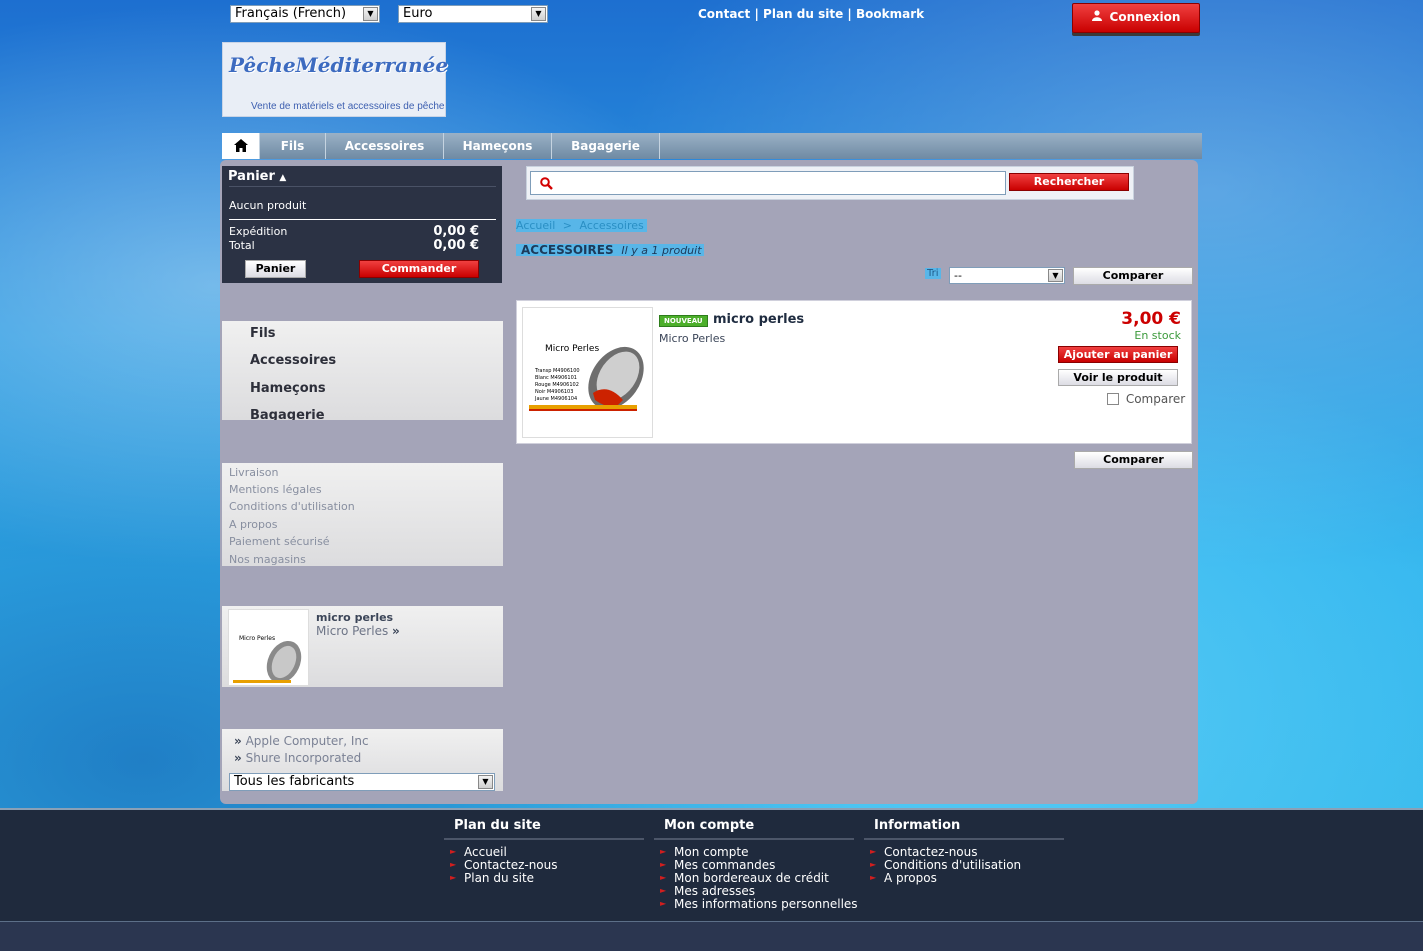 The height and width of the screenshot is (951, 1423). What do you see at coordinates (242, 245) in the screenshot?
I see `total-label: Total` at bounding box center [242, 245].